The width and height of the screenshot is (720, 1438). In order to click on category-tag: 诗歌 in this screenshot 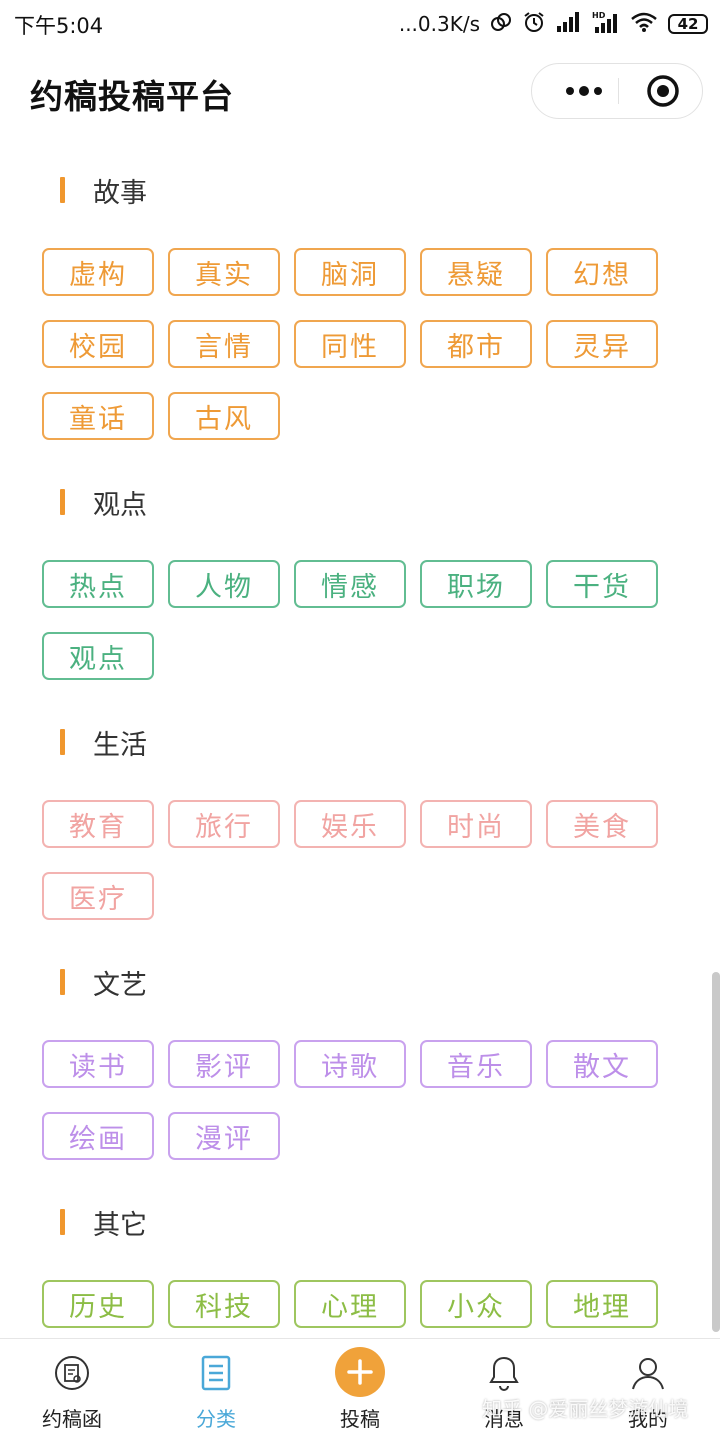, I will do `click(350, 1064)`.